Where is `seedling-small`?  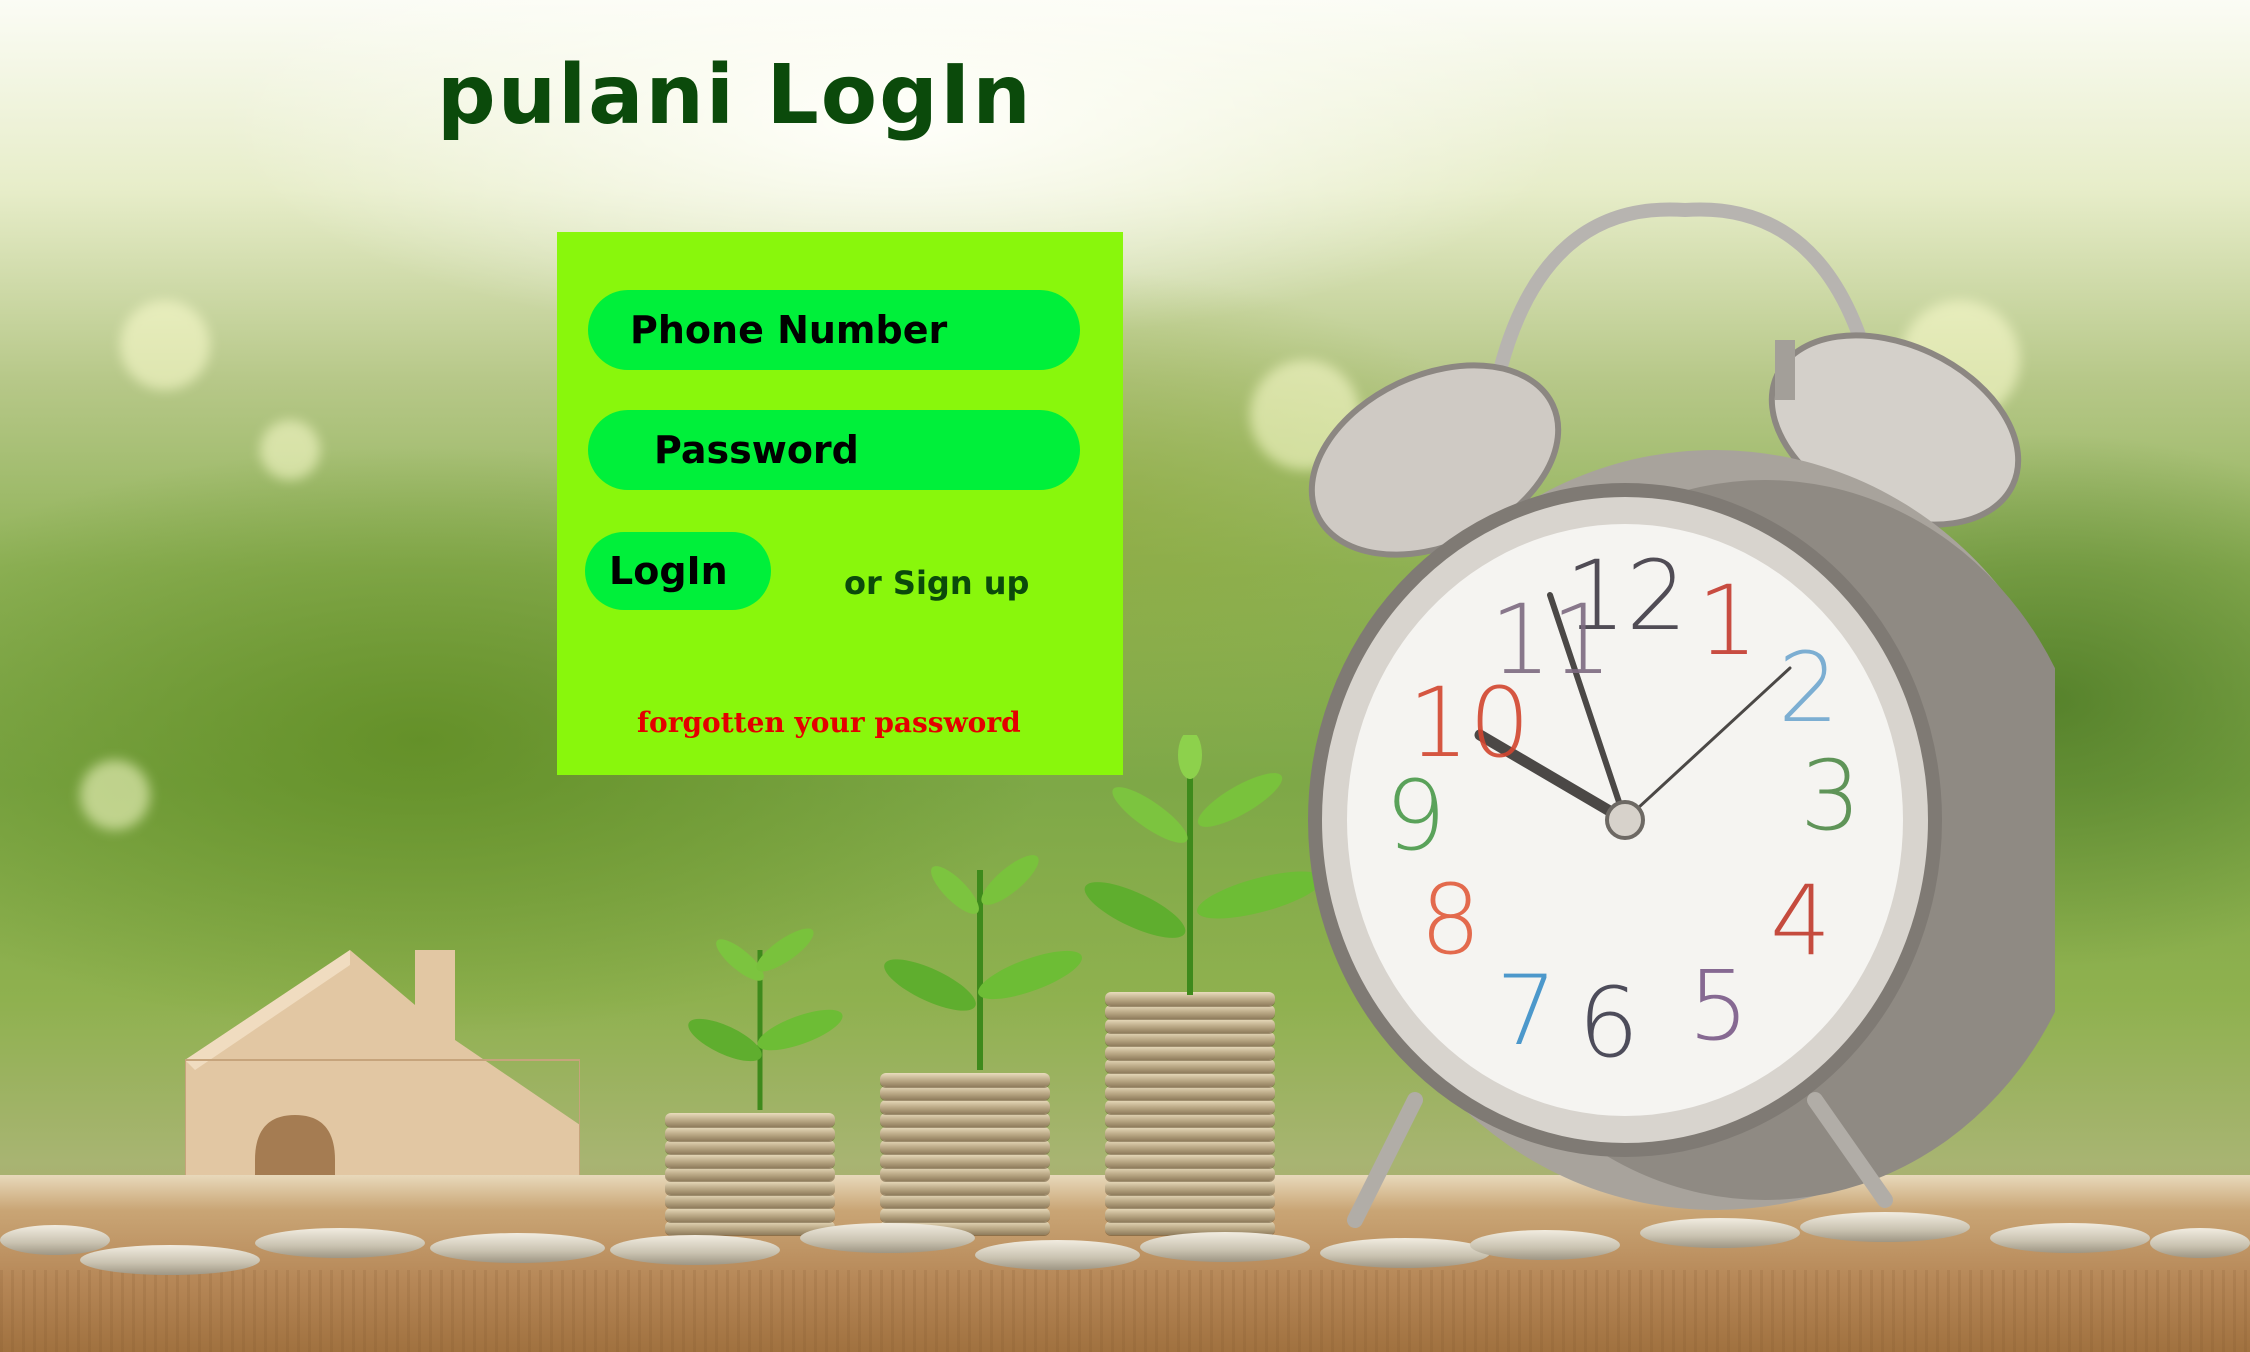 seedling-small is located at coordinates (765, 1019).